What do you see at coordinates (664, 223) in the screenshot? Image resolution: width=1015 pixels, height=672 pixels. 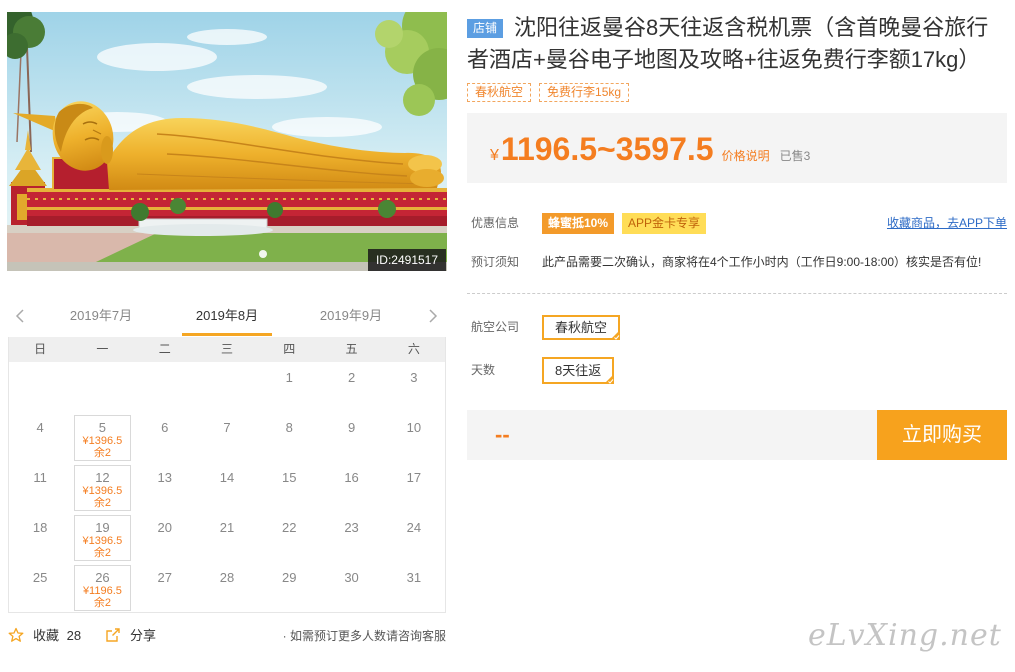 I see `promo-badge-app-gold: APP金卡专享` at bounding box center [664, 223].